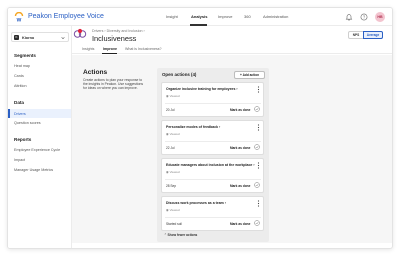 This screenshot has width=400, height=257. Describe the element at coordinates (33, 170) in the screenshot. I see `sidebar-item-manager-usage-metrics: Manager Usage Metrics` at that location.